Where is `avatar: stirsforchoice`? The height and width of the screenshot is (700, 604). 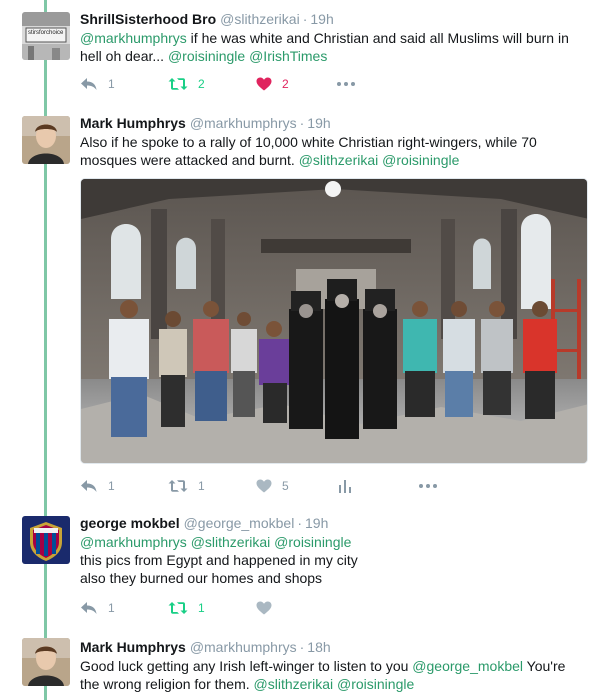
avatar: stirsforchoice is located at coordinates (46, 36).